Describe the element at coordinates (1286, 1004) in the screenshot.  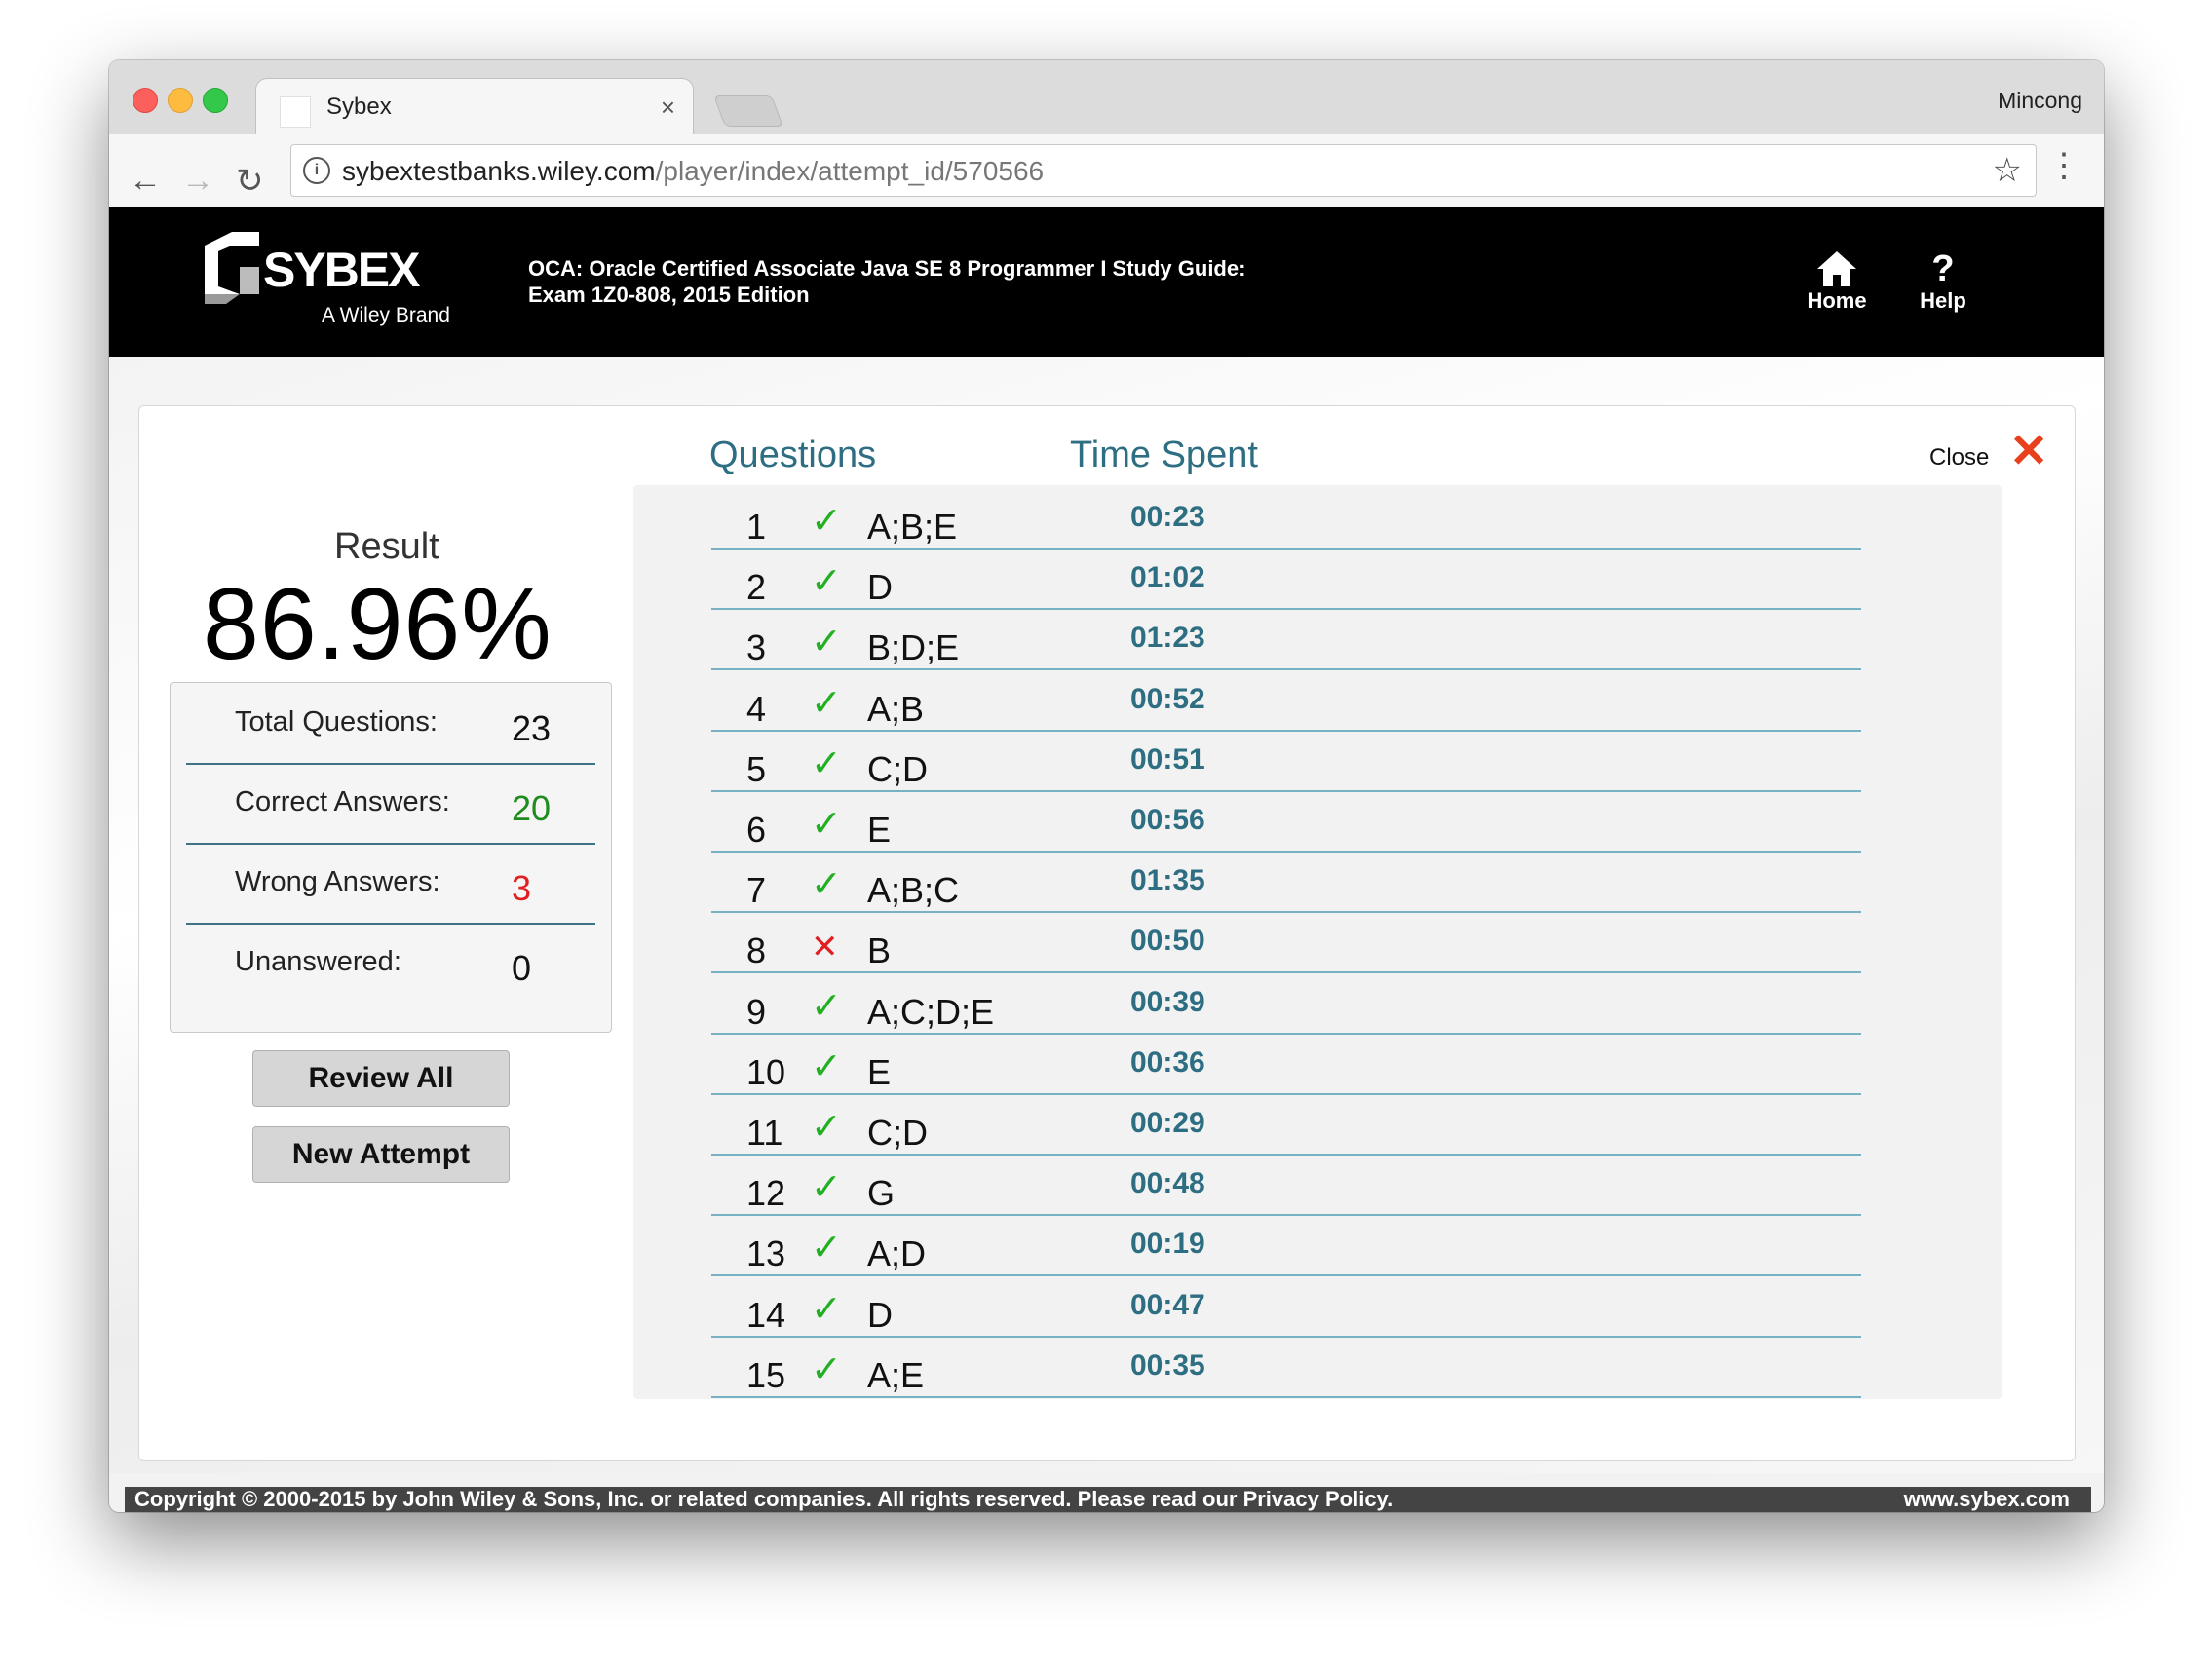
I see `question-row: 9 ✓ A;C;D;E 00:39` at that location.